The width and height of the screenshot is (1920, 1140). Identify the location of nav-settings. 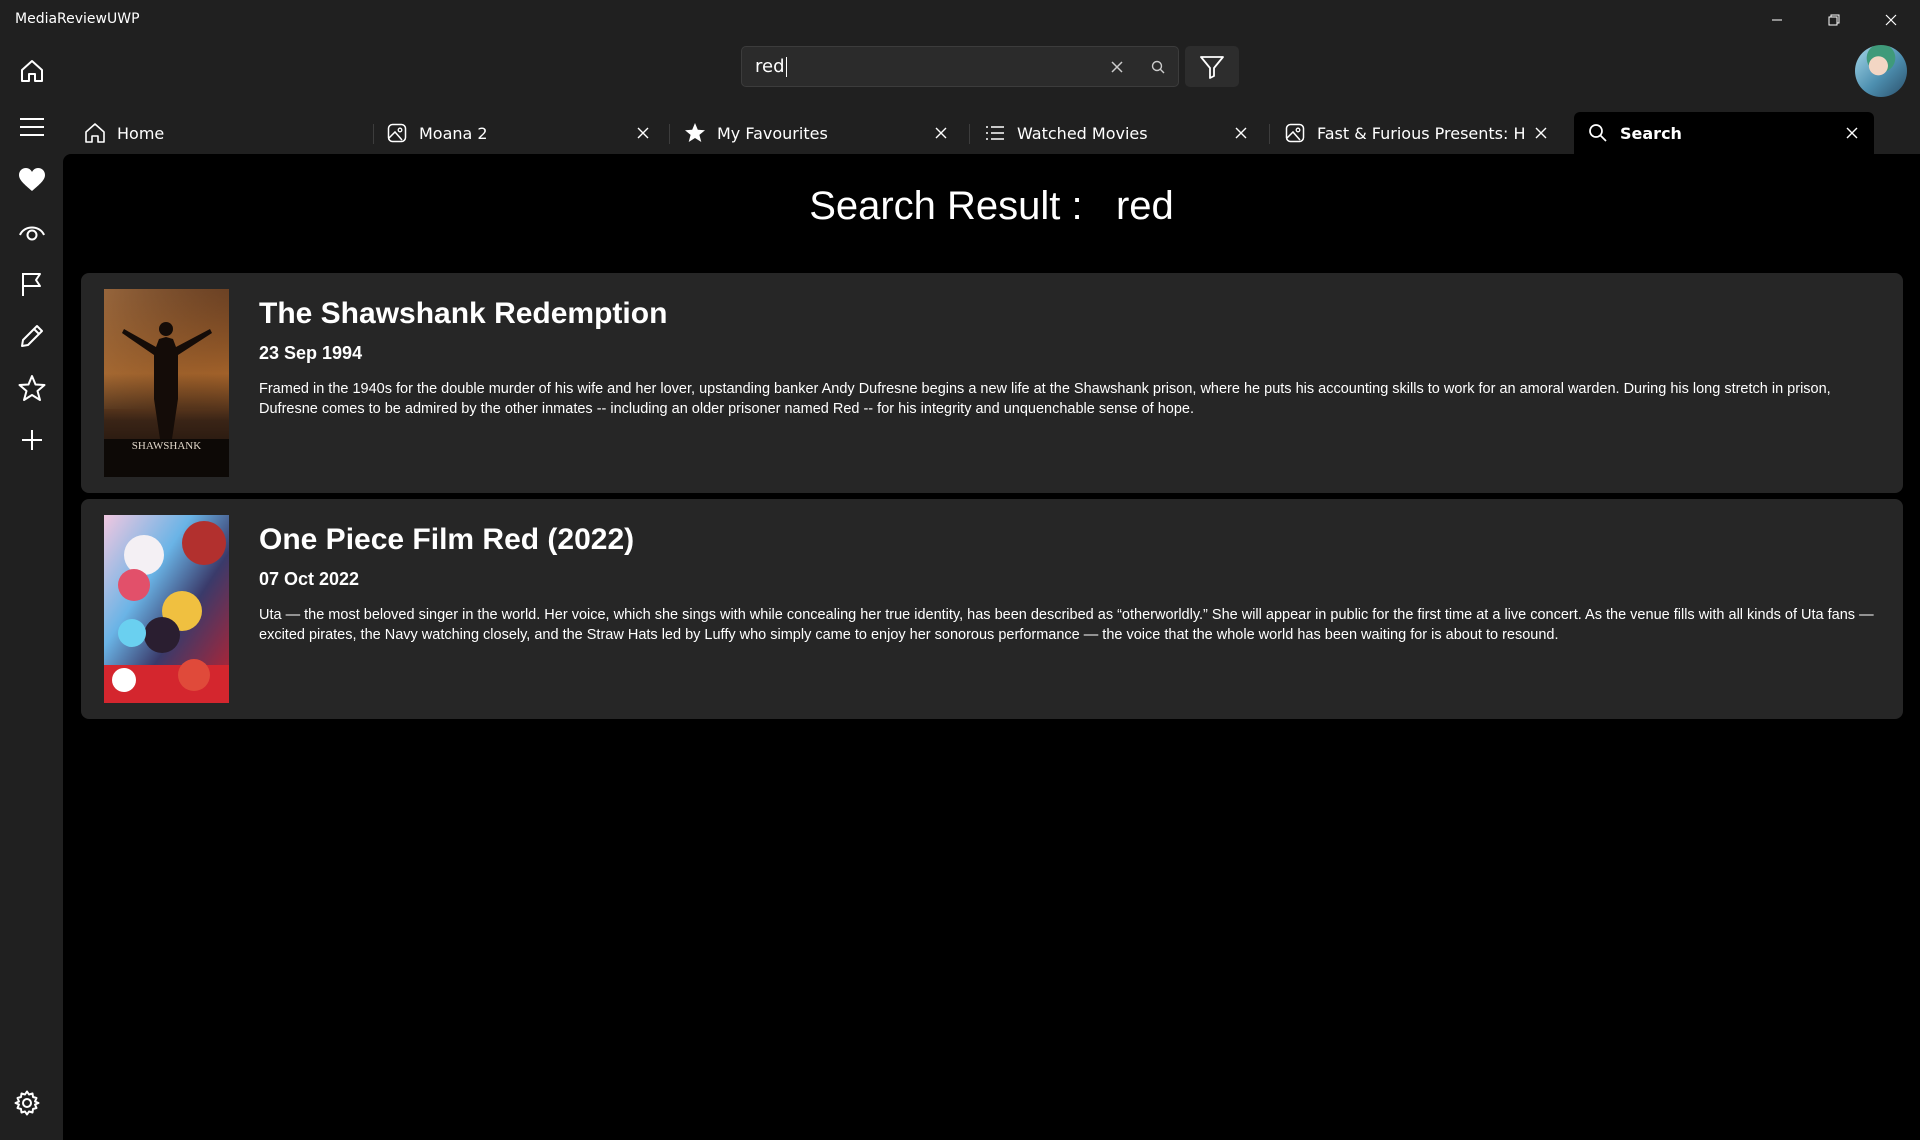
(27, 1103).